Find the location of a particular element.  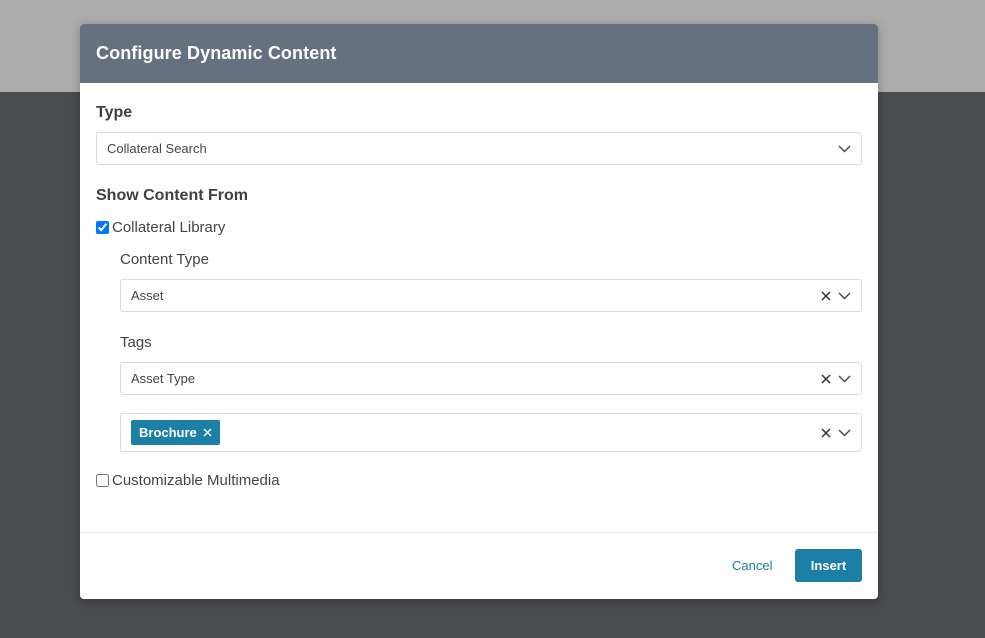

content-type-label: Content Type is located at coordinates (164, 259).